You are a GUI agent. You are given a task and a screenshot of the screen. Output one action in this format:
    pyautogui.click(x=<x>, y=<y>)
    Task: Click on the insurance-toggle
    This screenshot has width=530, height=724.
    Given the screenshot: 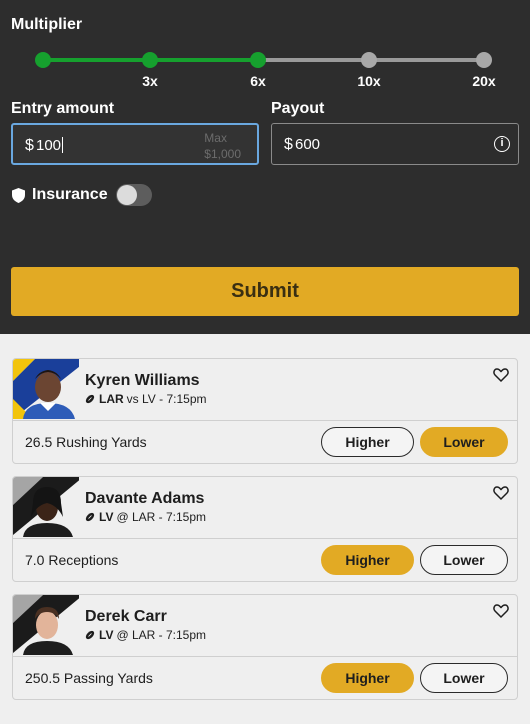 What is the action you would take?
    pyautogui.click(x=133, y=195)
    